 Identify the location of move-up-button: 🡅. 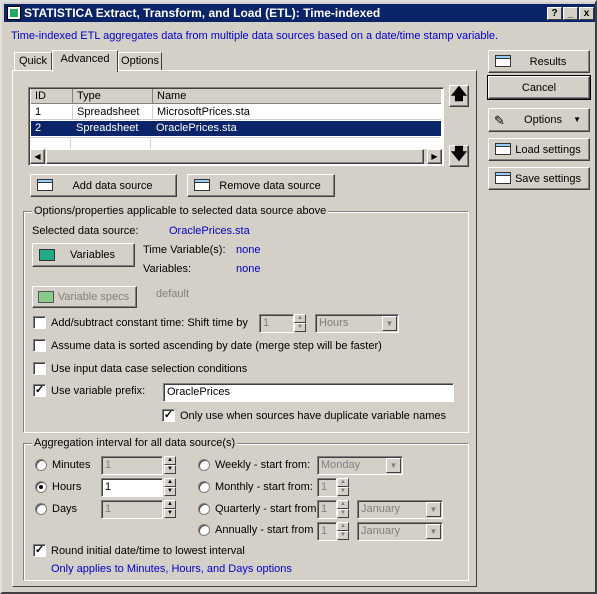
(459, 96).